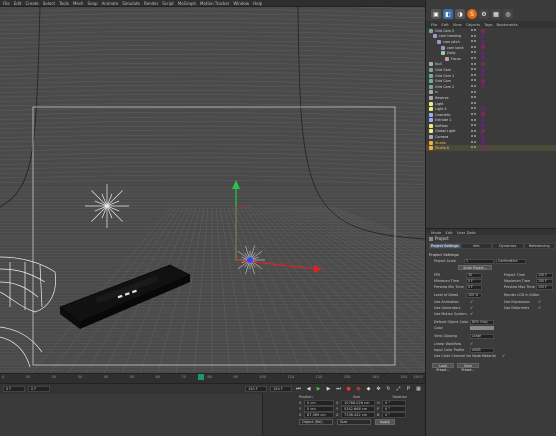 The height and width of the screenshot is (436, 556). I want to click on prop-min-time-field: 0 F, so click(474, 281).